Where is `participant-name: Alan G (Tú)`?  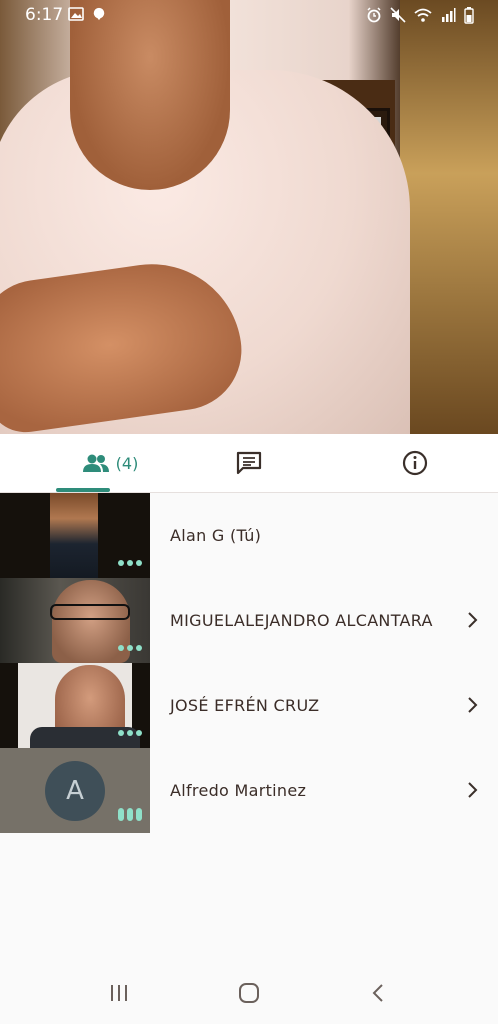 participant-name: Alan G (Tú) is located at coordinates (216, 535).